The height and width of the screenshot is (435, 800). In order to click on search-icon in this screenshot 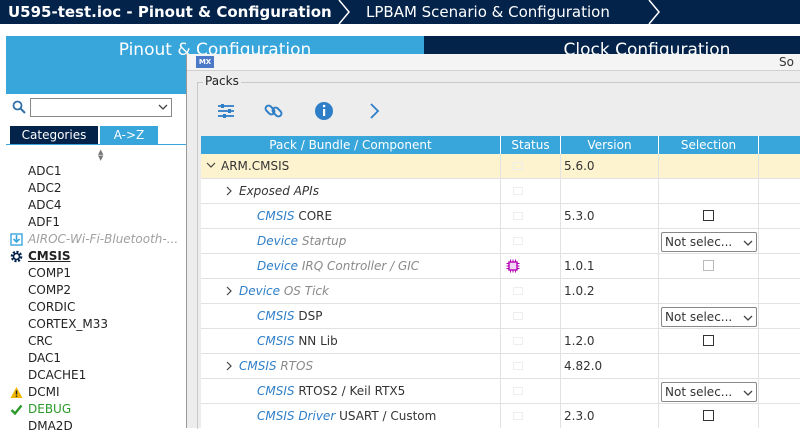, I will do `click(19, 107)`.